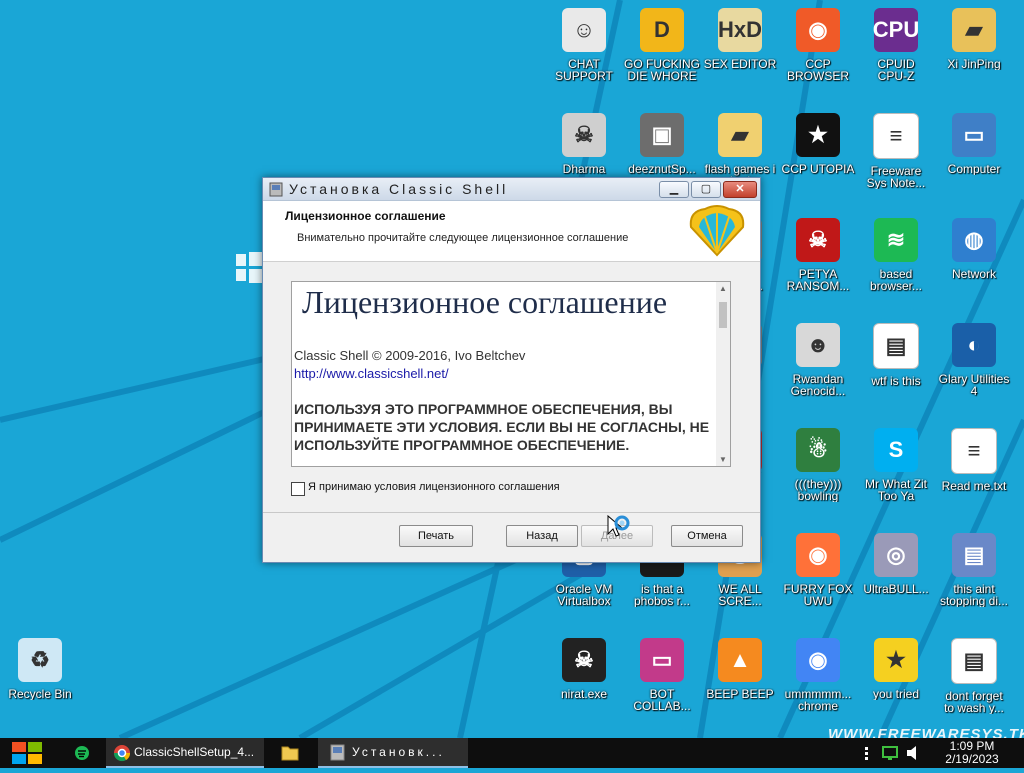 The image size is (1024, 773). I want to click on taskbar-file-explorer, so click(290, 753).